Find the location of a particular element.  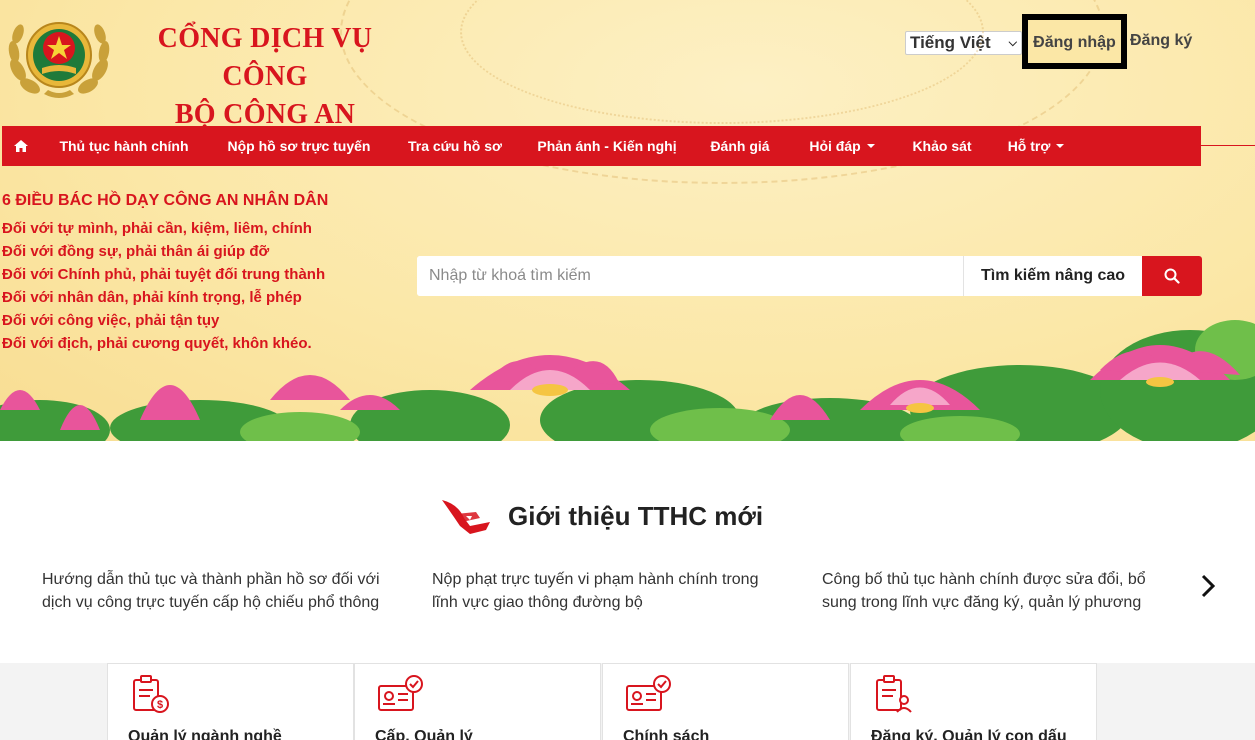

teachings-title: 6 ĐIỀU BÁC HỒ DẠY CÔNG AN NHÂN DÂN is located at coordinates (165, 200).